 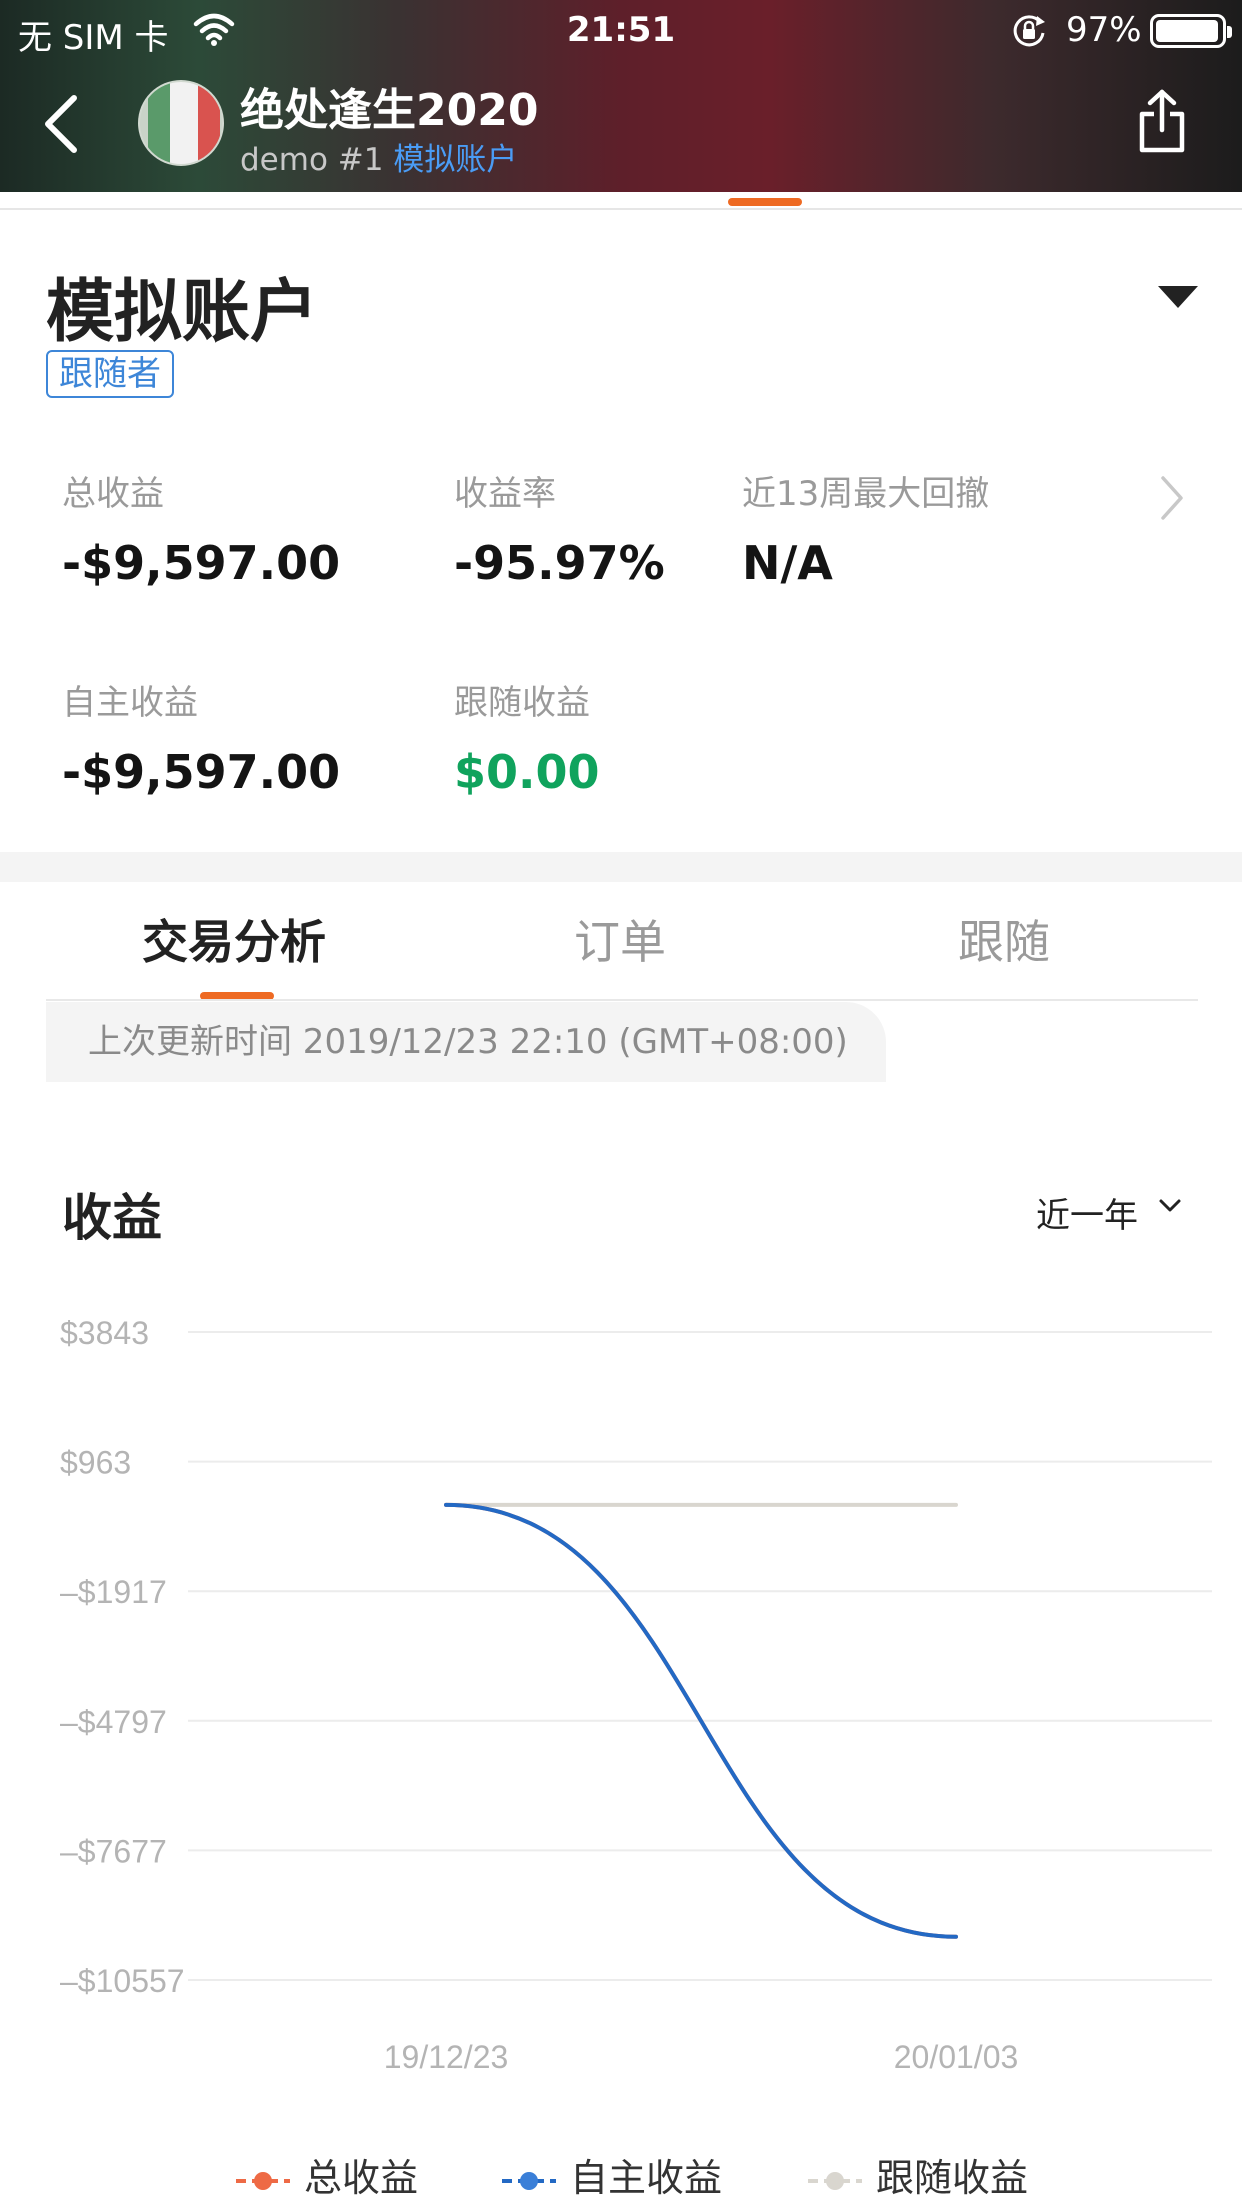 I want to click on battery-icon, so click(x=1191, y=31).